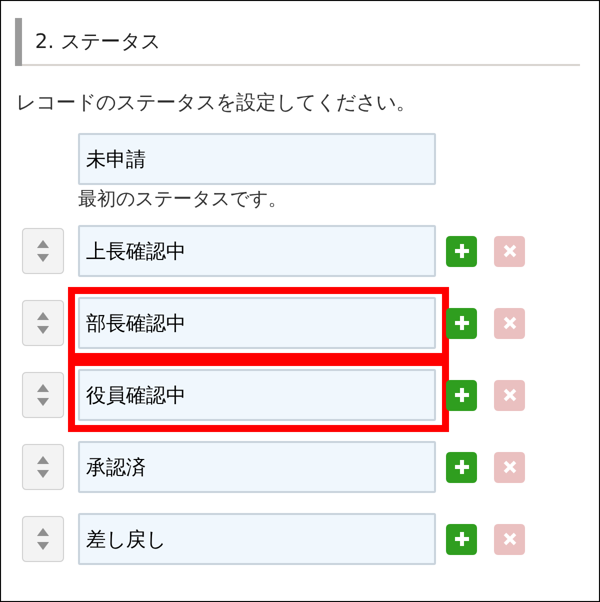 This screenshot has height=602, width=600. Describe the element at coordinates (216, 102) in the screenshot. I see `section-description: レコードのステータスを設定してください。` at that location.